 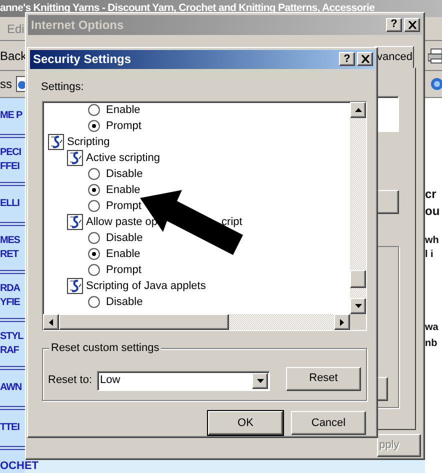 What do you see at coordinates (436, 84) in the screenshot?
I see `browser-icon` at bounding box center [436, 84].